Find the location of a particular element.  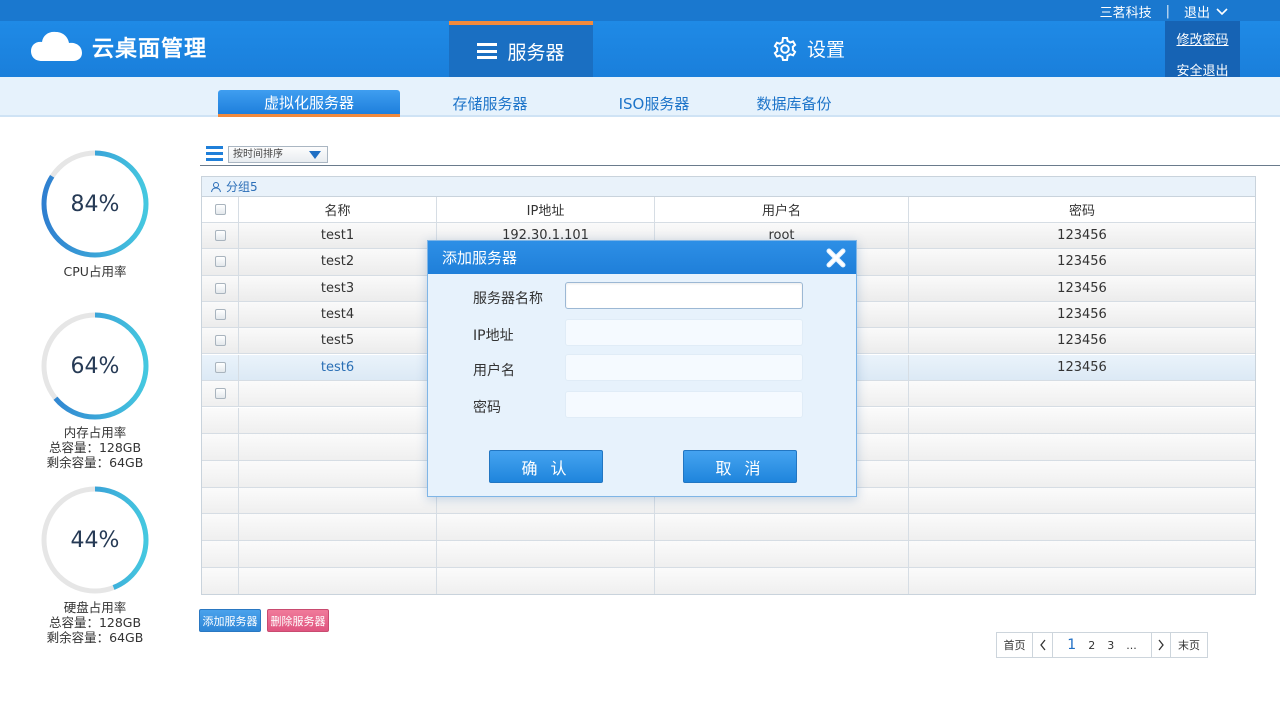

subtab-db-backup: 数据库备份 is located at coordinates (794, 103).